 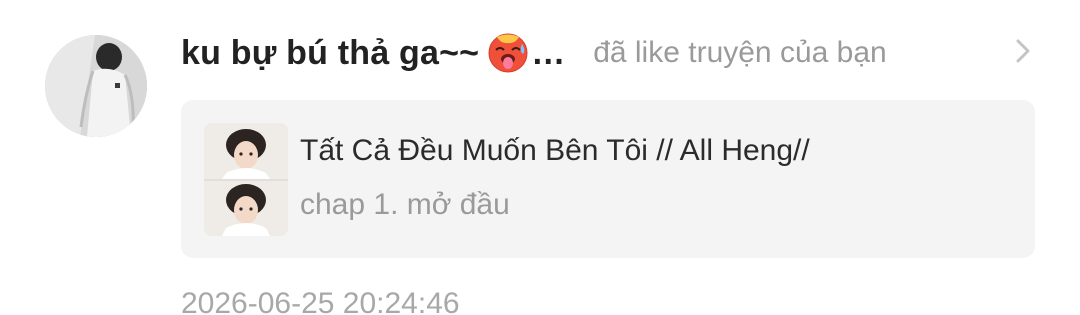 What do you see at coordinates (330, 53) in the screenshot?
I see `username: ku bự bú thả ga~~` at bounding box center [330, 53].